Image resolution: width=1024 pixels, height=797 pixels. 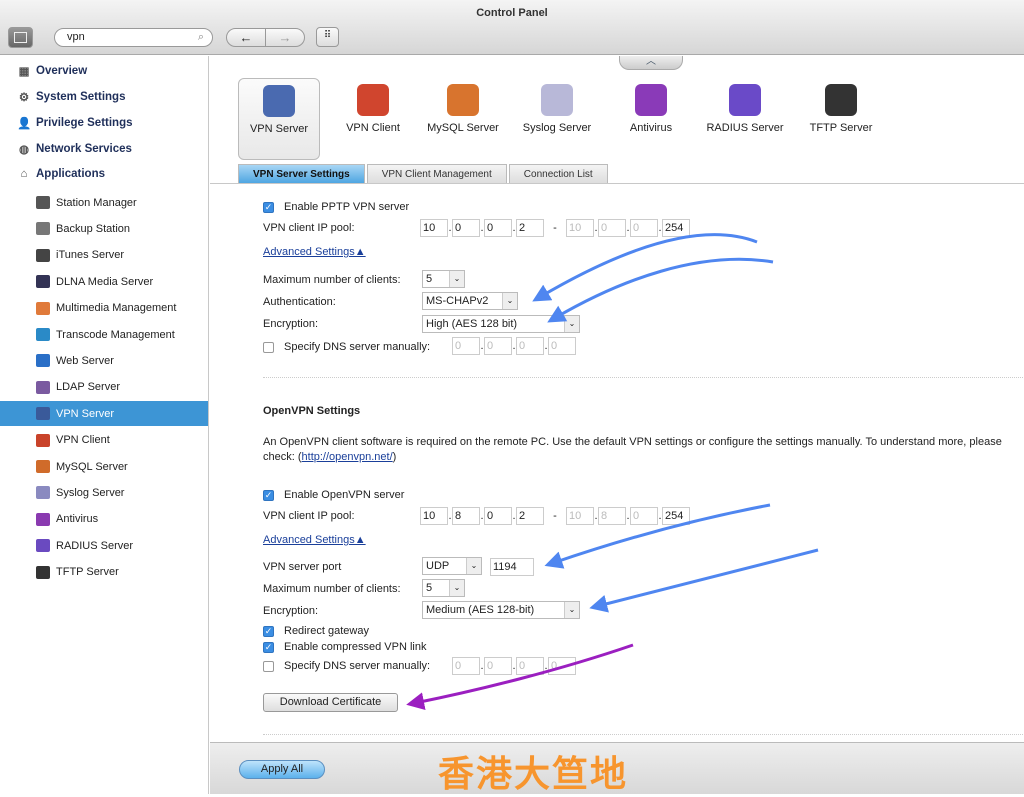 I want to click on overview-icon: ▦, so click(x=24, y=72).